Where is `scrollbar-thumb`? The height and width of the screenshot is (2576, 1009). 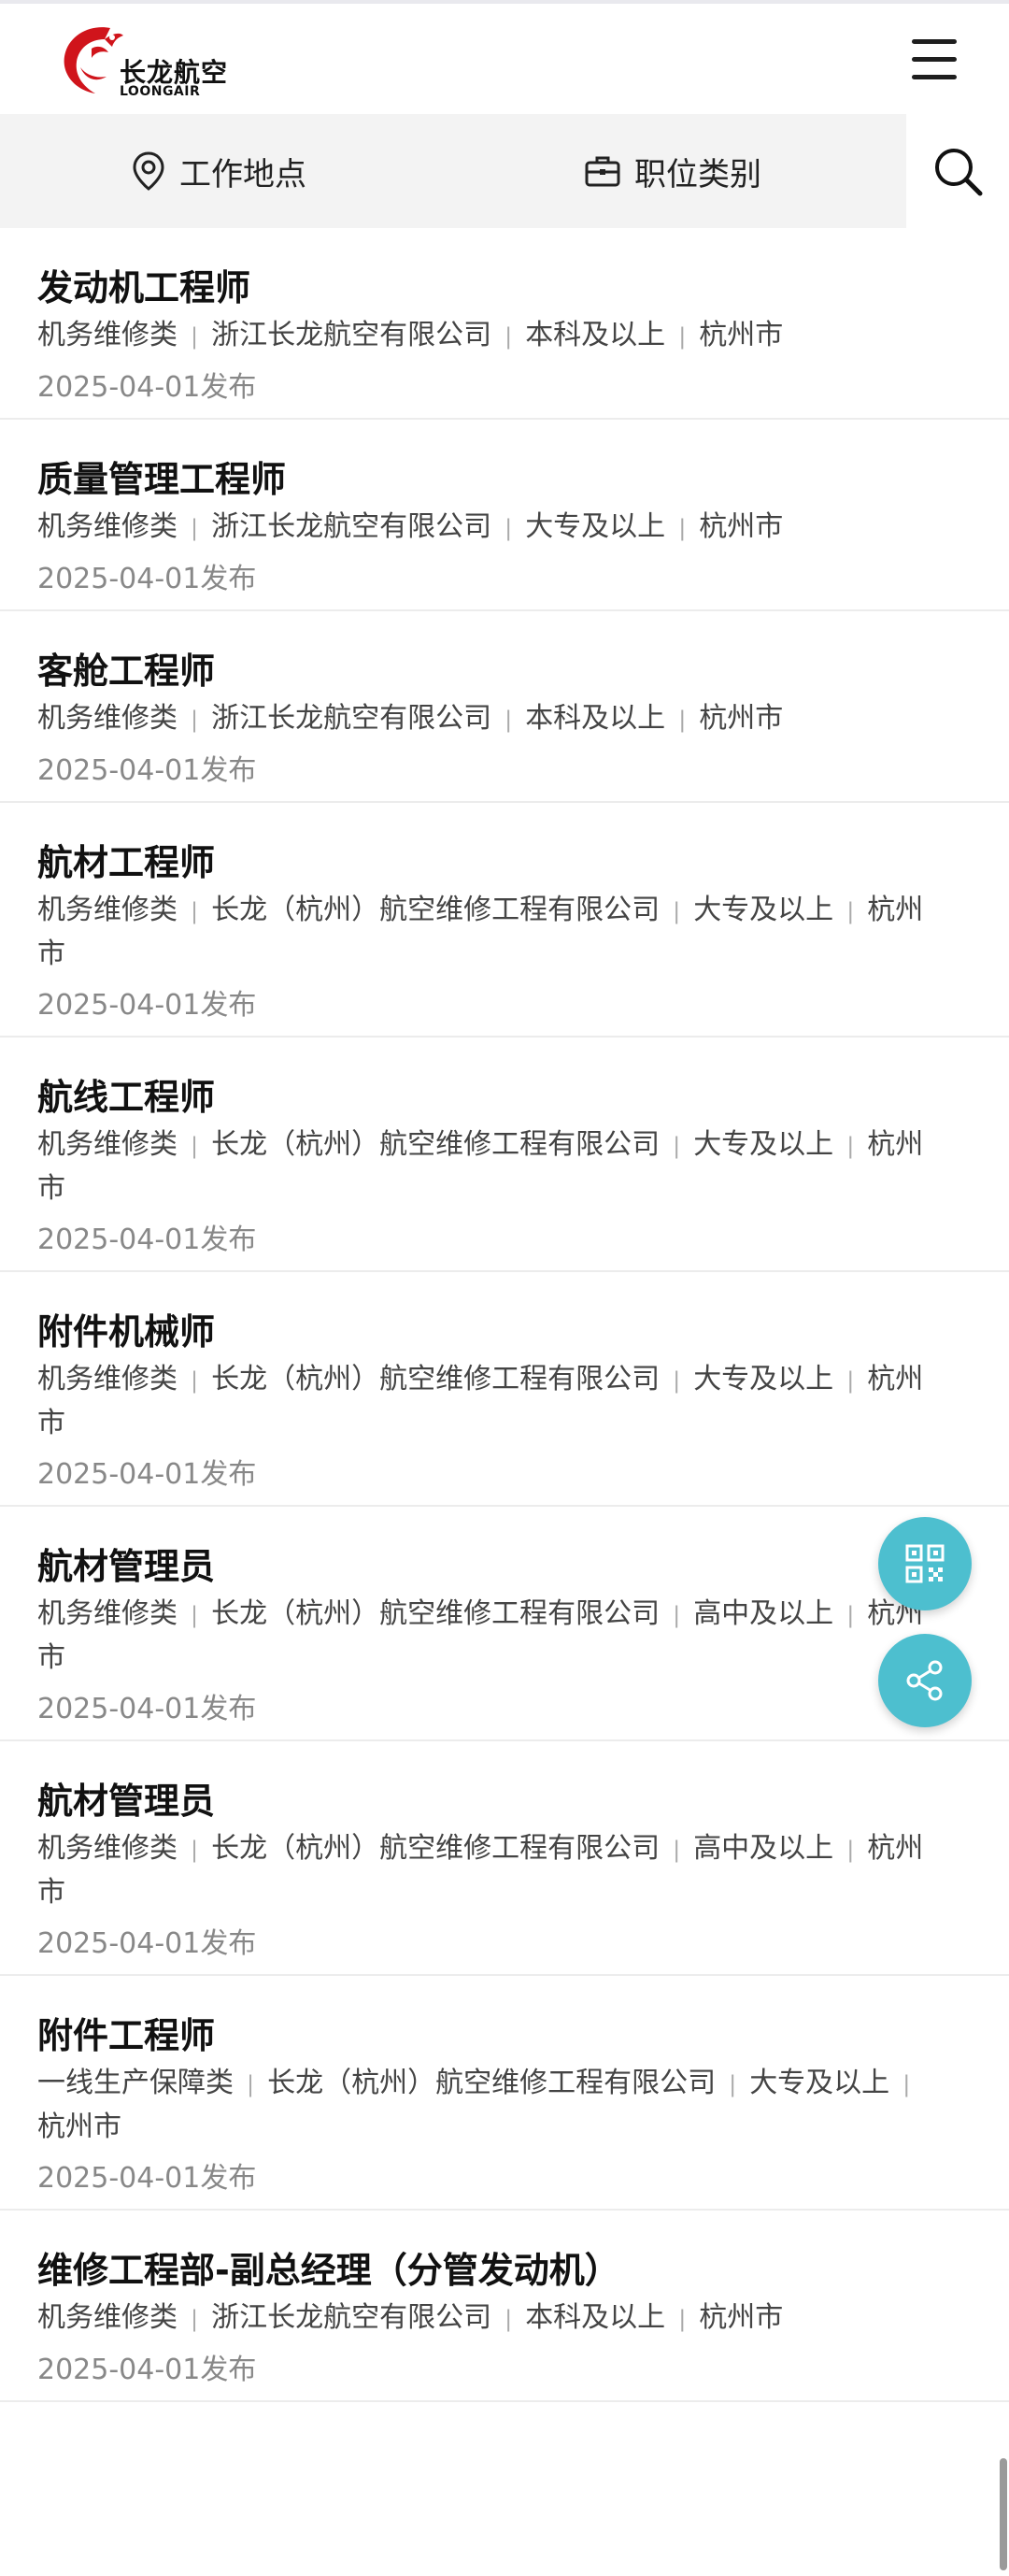
scrollbar-thumb is located at coordinates (1003, 2514).